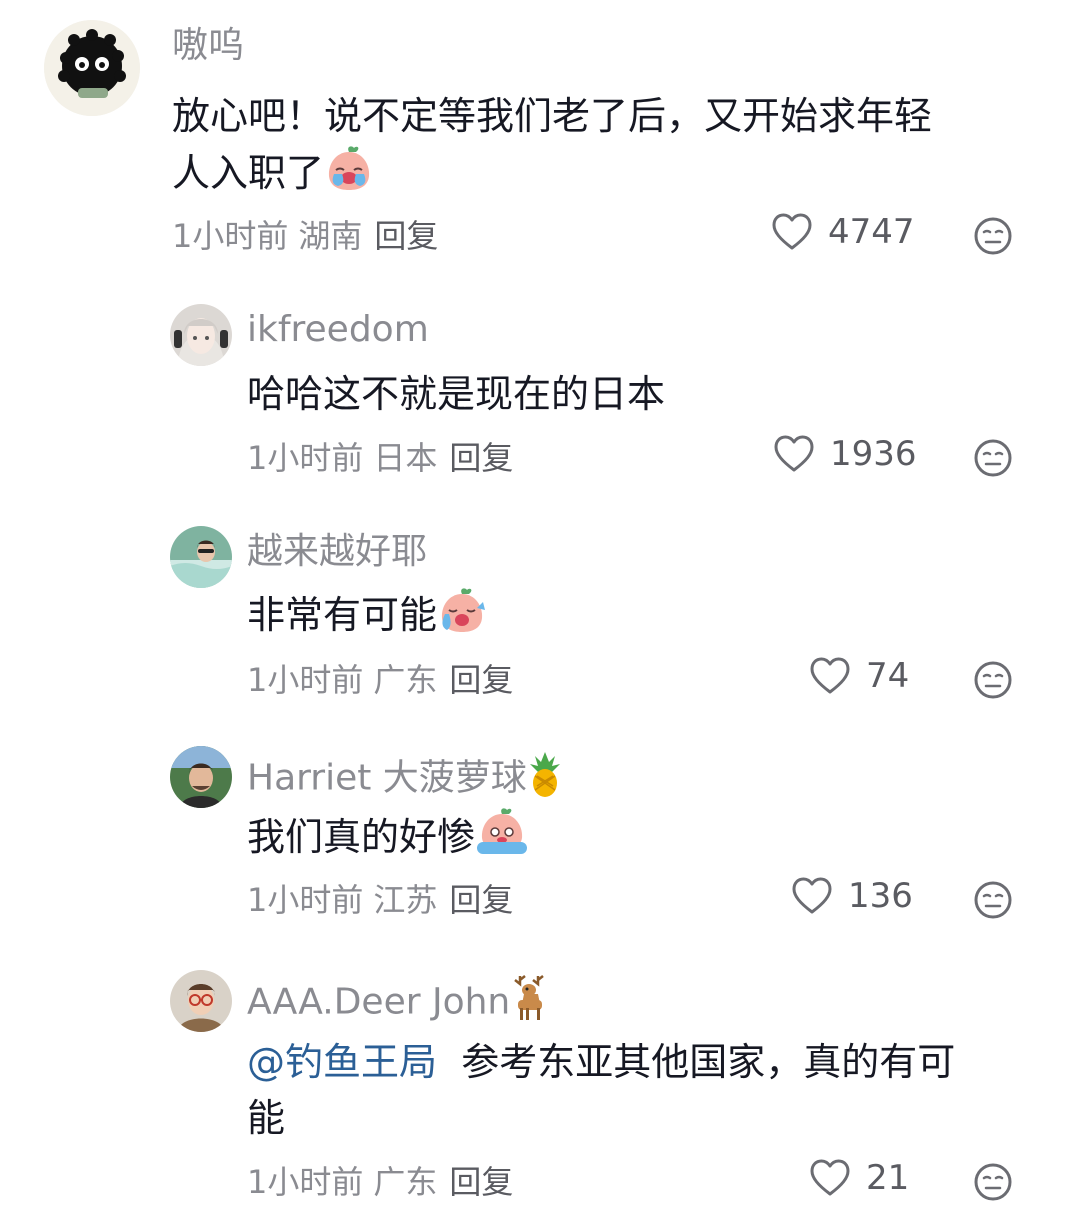 This screenshot has width=1079, height=1228. What do you see at coordinates (338, 330) in the screenshot?
I see `username: ikfreedom` at bounding box center [338, 330].